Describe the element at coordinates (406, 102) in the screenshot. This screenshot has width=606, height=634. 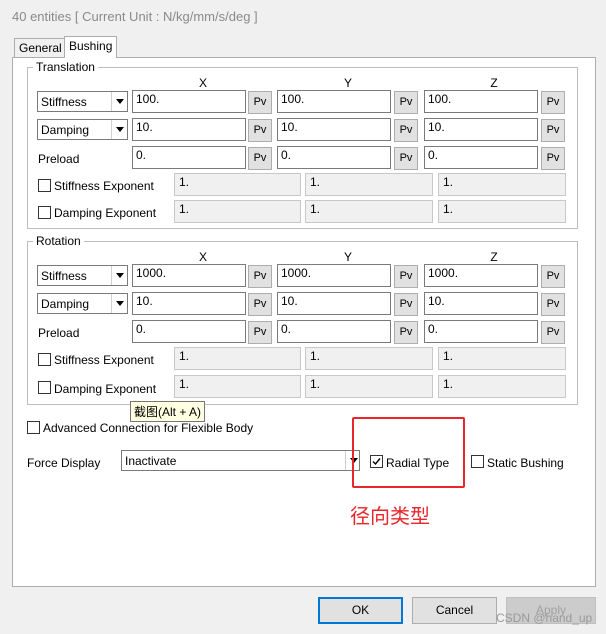
I see `translation-stiffness-y-pv-button: Pv` at that location.